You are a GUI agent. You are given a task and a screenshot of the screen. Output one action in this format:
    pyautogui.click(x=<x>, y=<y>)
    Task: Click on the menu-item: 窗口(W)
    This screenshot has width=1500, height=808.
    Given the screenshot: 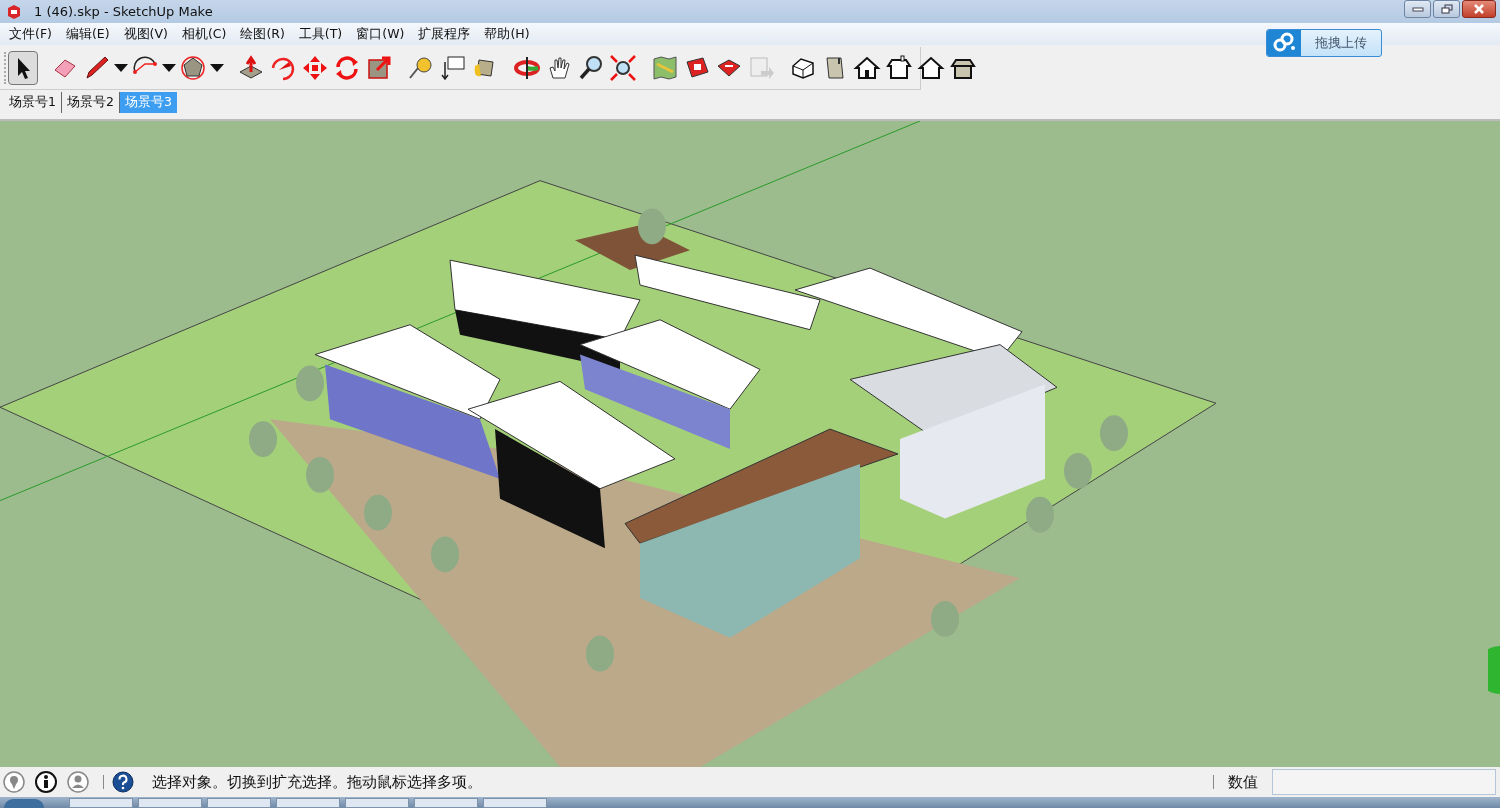 What is the action you would take?
    pyautogui.click(x=380, y=34)
    